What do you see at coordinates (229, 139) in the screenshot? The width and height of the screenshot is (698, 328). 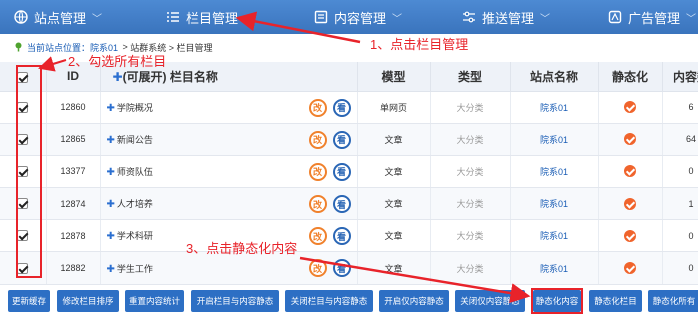 I see `row-name-cell: ✚ 新闻公告 改看` at bounding box center [229, 139].